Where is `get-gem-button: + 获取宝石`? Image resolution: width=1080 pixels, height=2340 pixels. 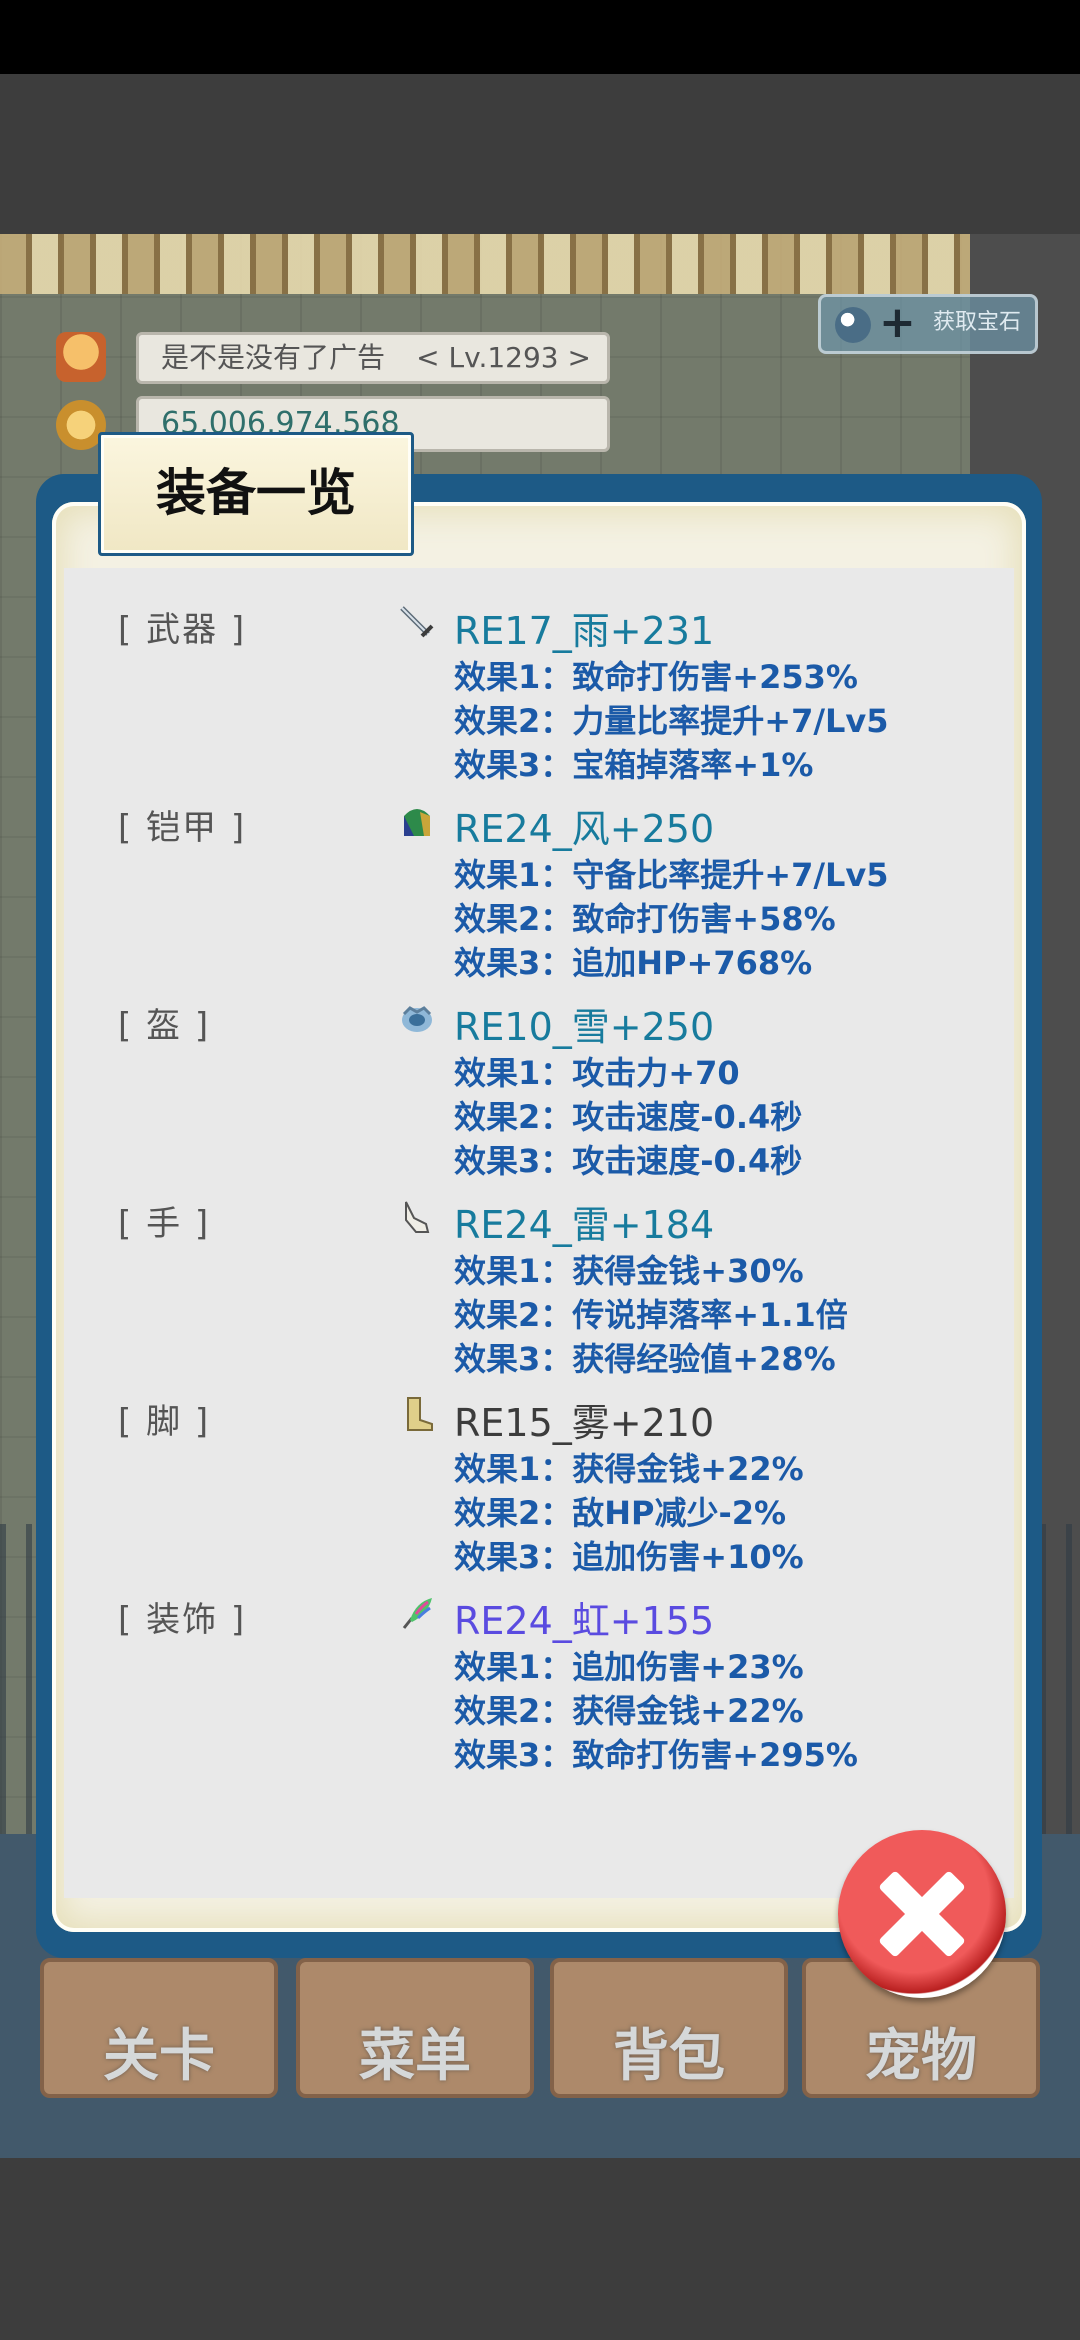
get-gem-button: + 获取宝石 is located at coordinates (928, 324).